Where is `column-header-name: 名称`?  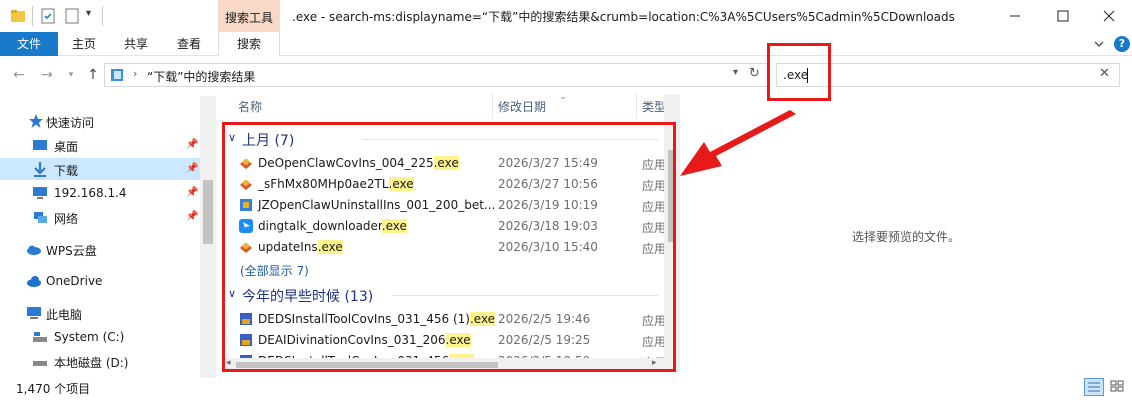 column-header-name: 名称 is located at coordinates (250, 106).